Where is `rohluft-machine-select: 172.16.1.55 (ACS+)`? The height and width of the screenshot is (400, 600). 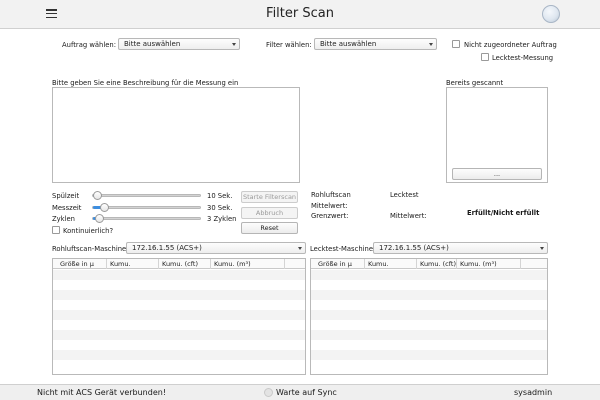
rohluft-machine-select: 172.16.1.55 (ACS+) is located at coordinates (216, 248).